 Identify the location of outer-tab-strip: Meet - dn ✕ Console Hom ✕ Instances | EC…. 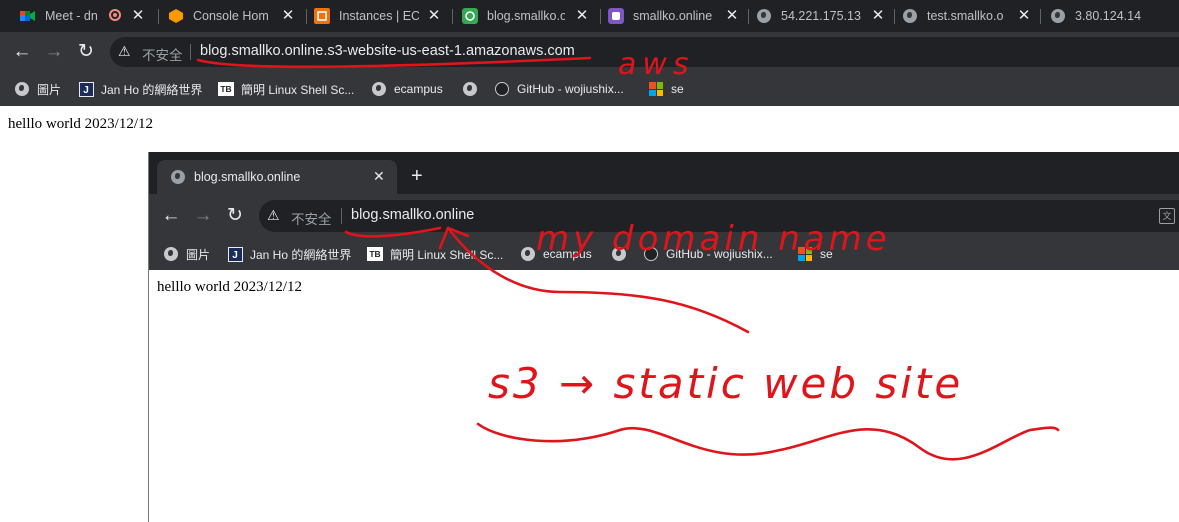
(589, 16).